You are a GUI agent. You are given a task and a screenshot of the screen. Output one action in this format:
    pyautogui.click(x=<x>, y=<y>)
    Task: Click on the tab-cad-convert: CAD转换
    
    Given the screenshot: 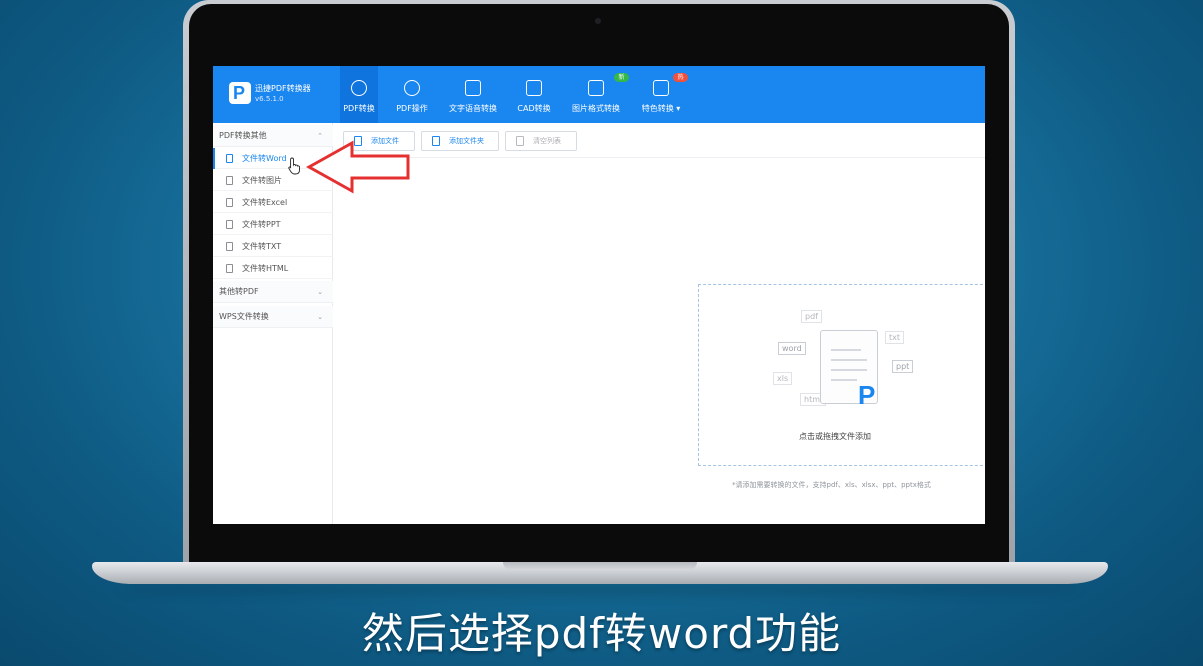 What is the action you would take?
    pyautogui.click(x=534, y=94)
    